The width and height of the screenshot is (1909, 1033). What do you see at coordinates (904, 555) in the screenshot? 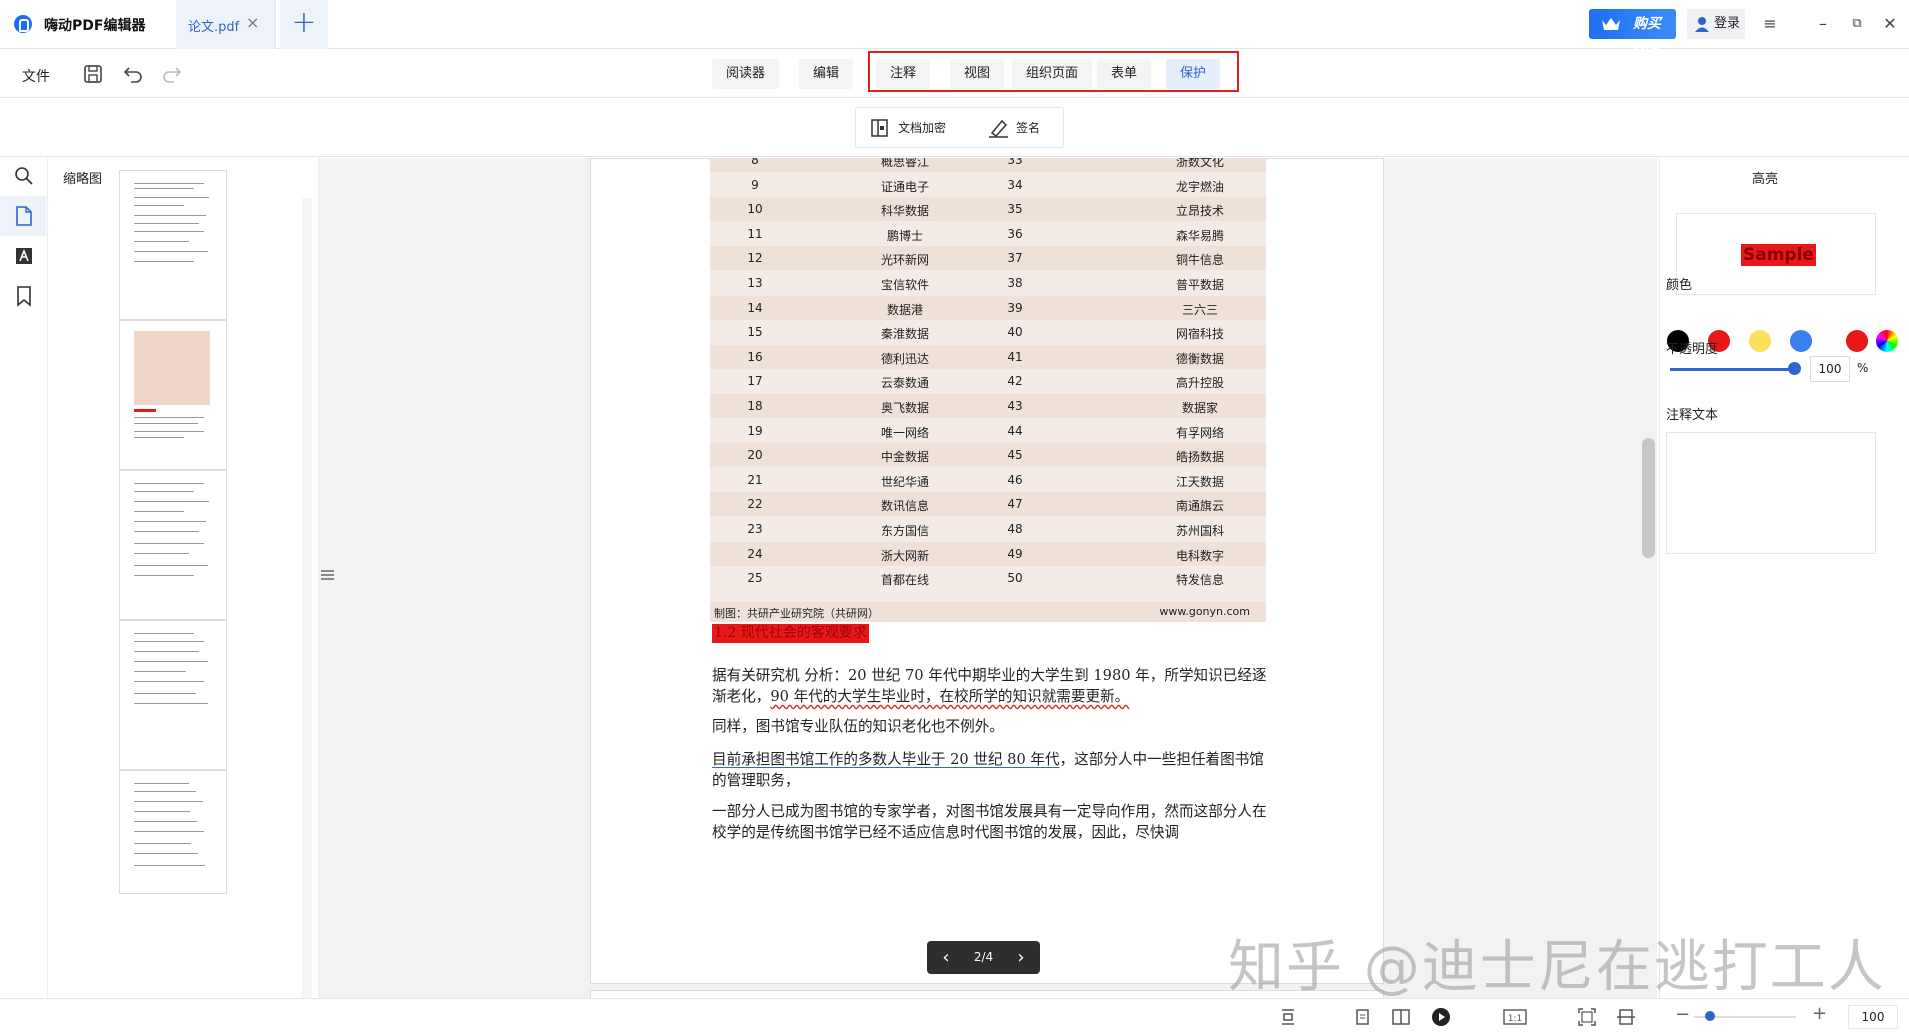
I see `table-cell: 浙大网新` at bounding box center [904, 555].